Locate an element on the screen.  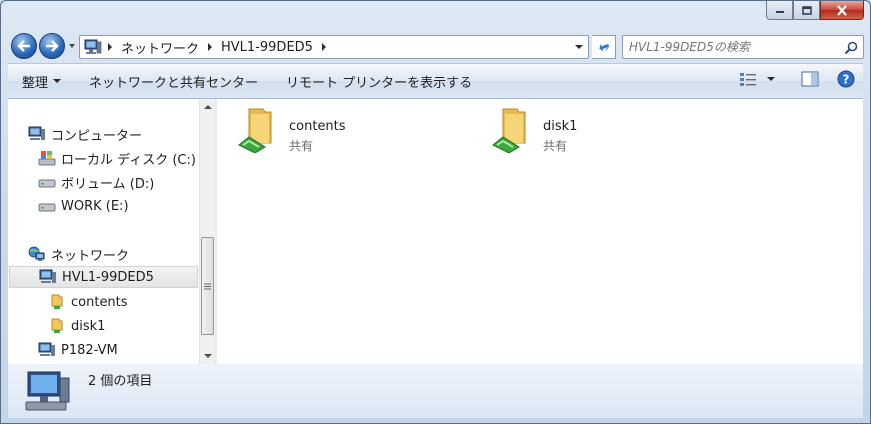
nav-item-computer: コンピューター is located at coordinates (85, 134).